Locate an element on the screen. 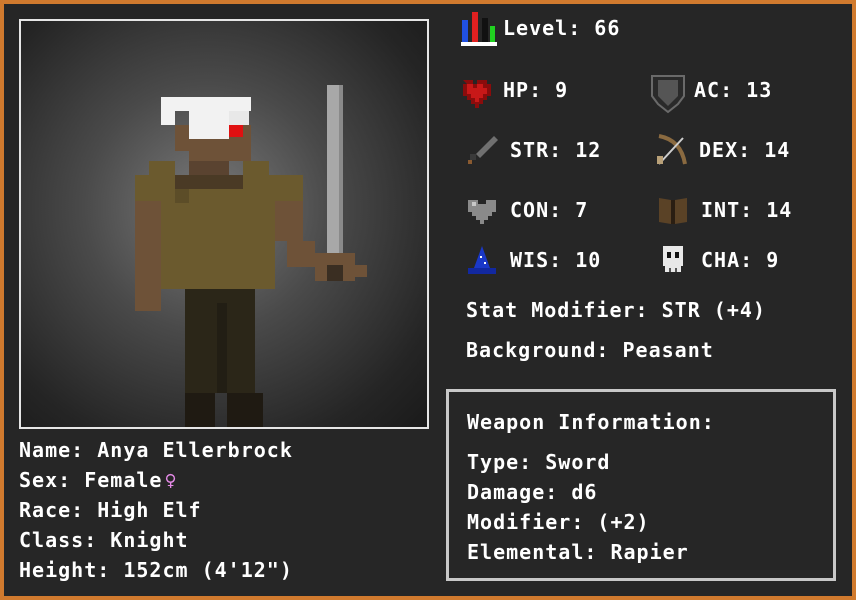  stat-modifier: Stat Modifier: STR (+4) is located at coordinates (616, 310).